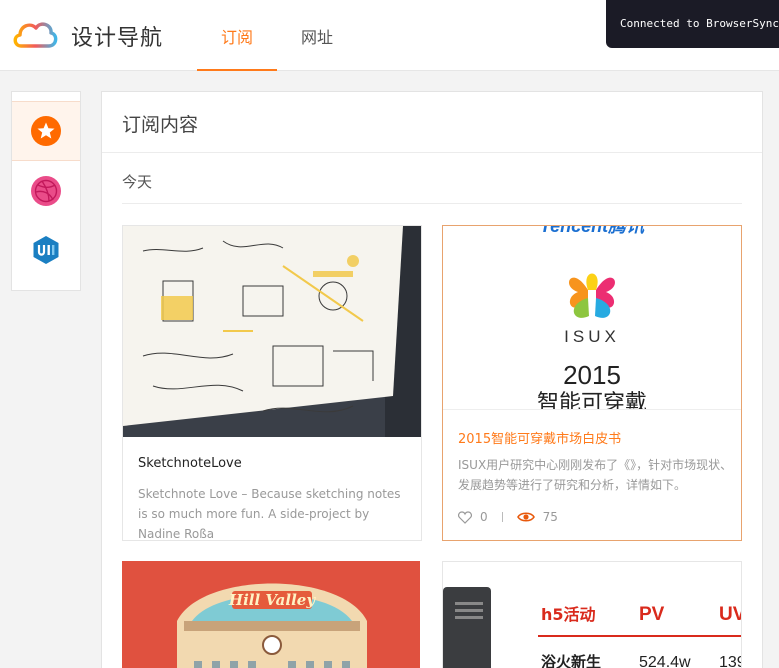 Image resolution: width=779 pixels, height=668 pixels. Describe the element at coordinates (539, 437) in the screenshot. I see `card-title: 2015智能可穿戴市场白皮书` at that location.